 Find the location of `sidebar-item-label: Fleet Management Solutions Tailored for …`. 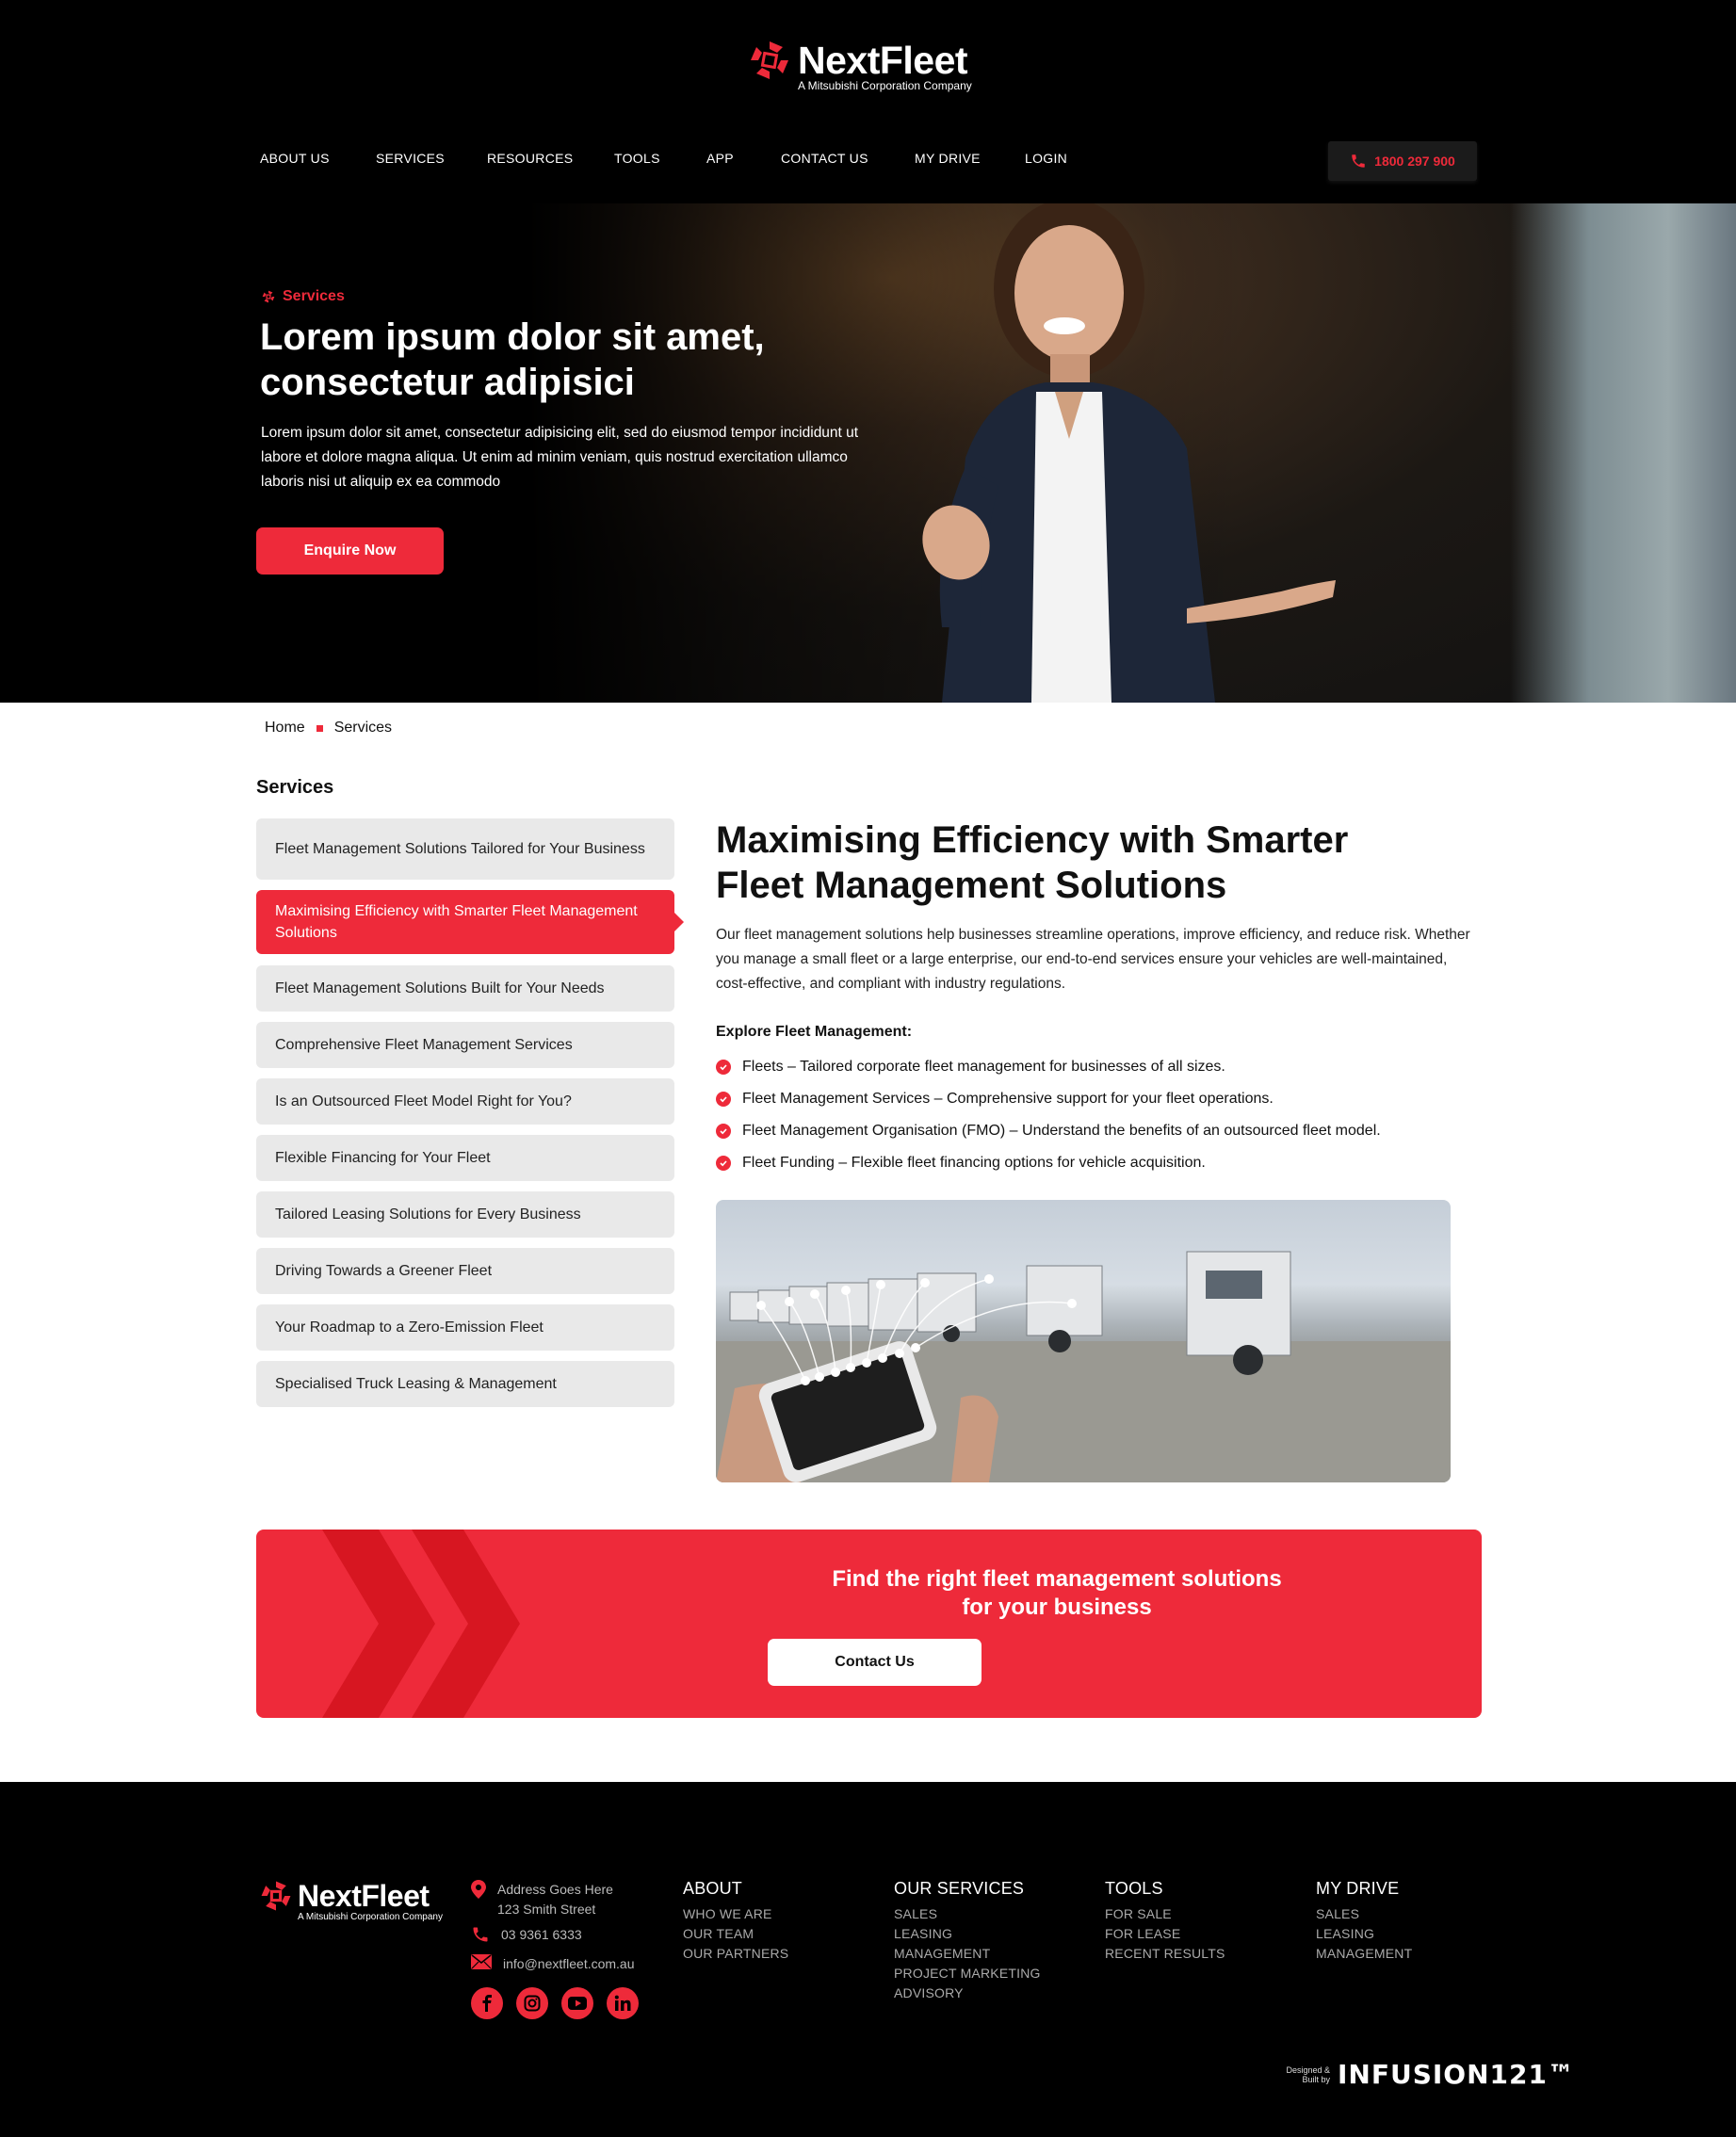

sidebar-item-label: Fleet Management Solutions Tailored for … is located at coordinates (460, 849).